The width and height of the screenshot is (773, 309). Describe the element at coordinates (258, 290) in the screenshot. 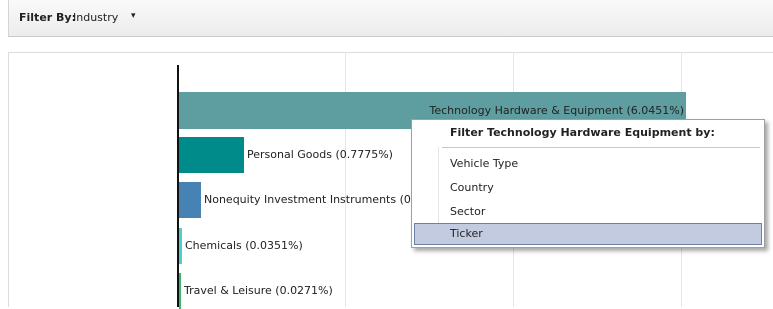

I see `bar-label: Travel & Leisure (0.0271%)` at that location.